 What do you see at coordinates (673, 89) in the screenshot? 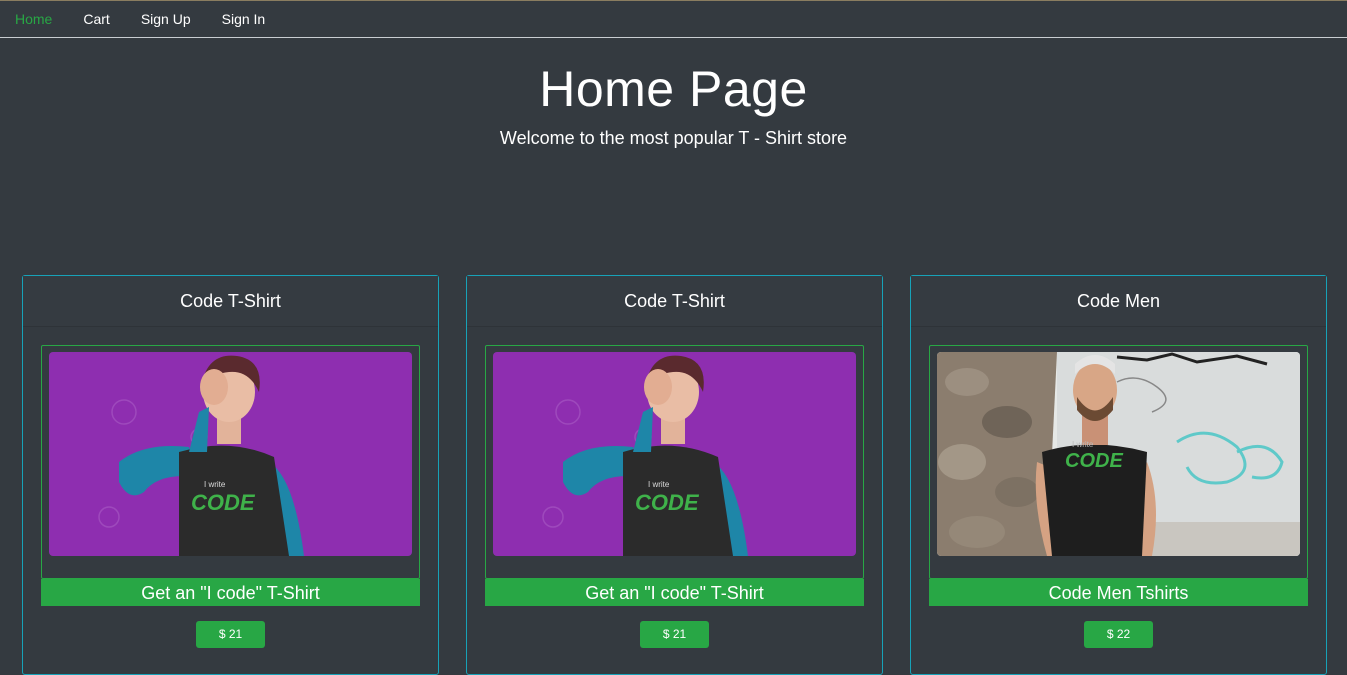
I see `page-title: Home Page` at bounding box center [673, 89].